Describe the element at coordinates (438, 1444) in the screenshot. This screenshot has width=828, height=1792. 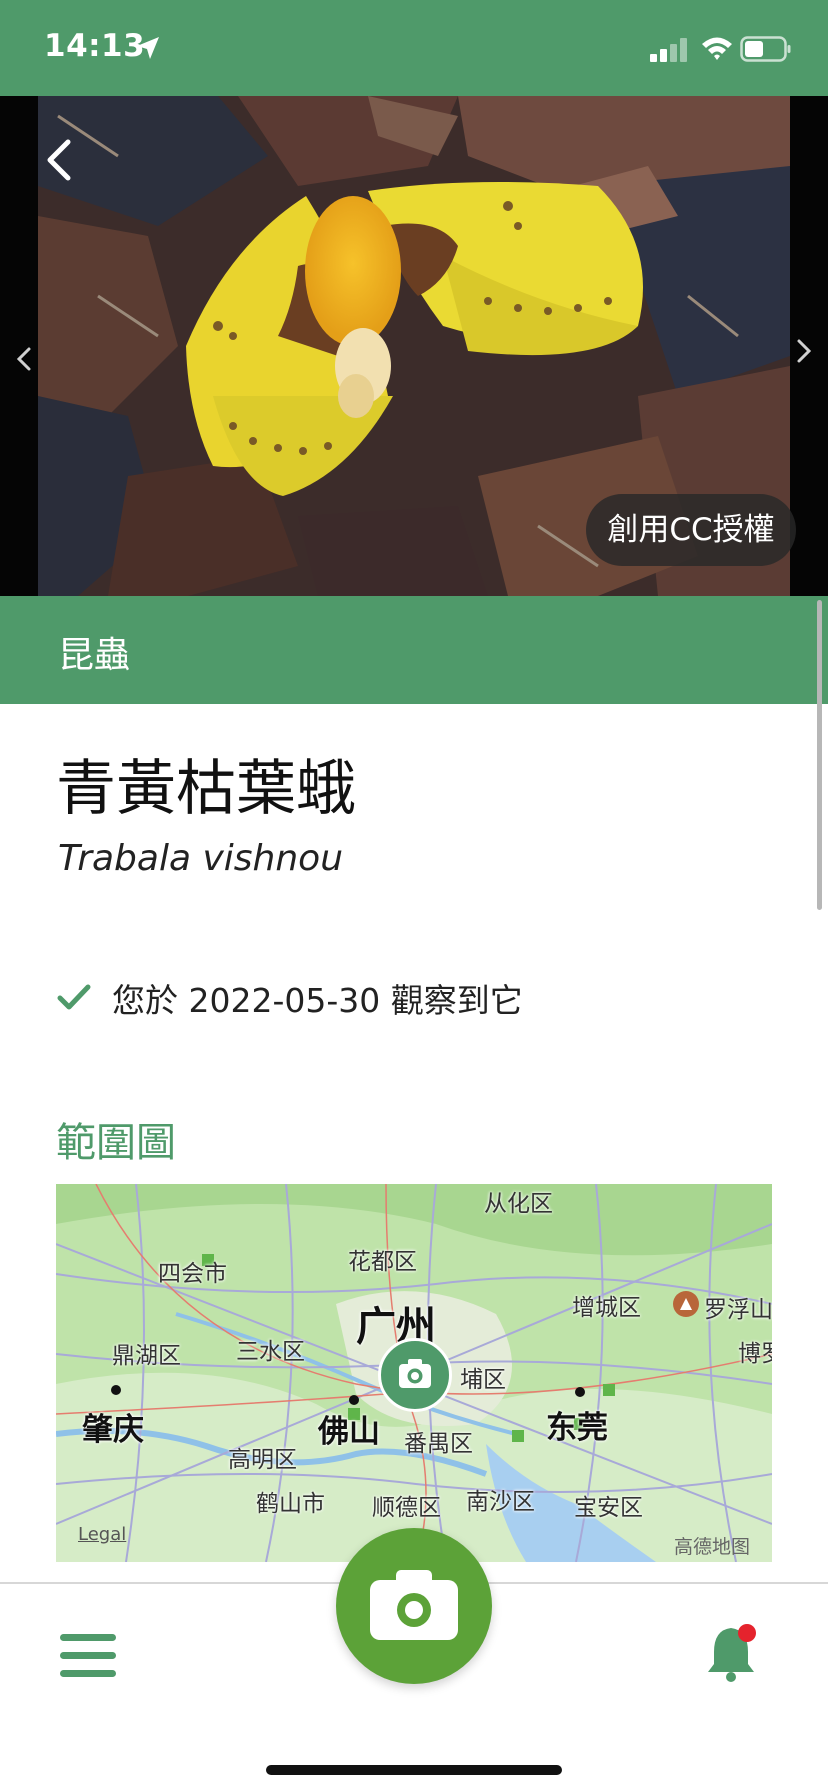
I see `map-label: 番禺区` at that location.